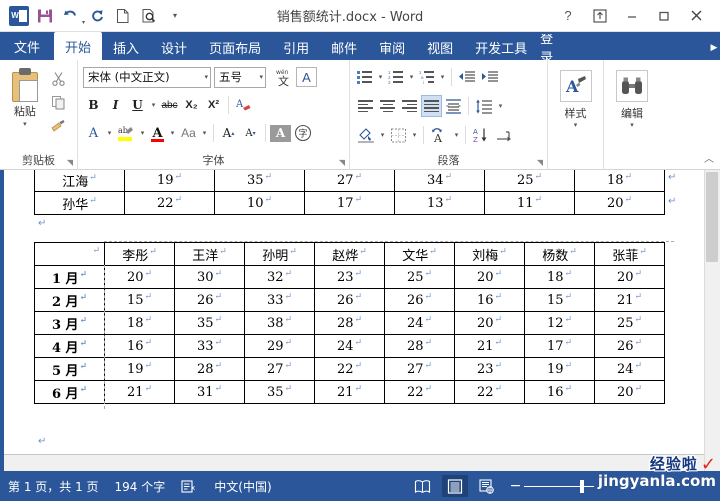  I want to click on show-formatting-marks-icon, so click(504, 135).